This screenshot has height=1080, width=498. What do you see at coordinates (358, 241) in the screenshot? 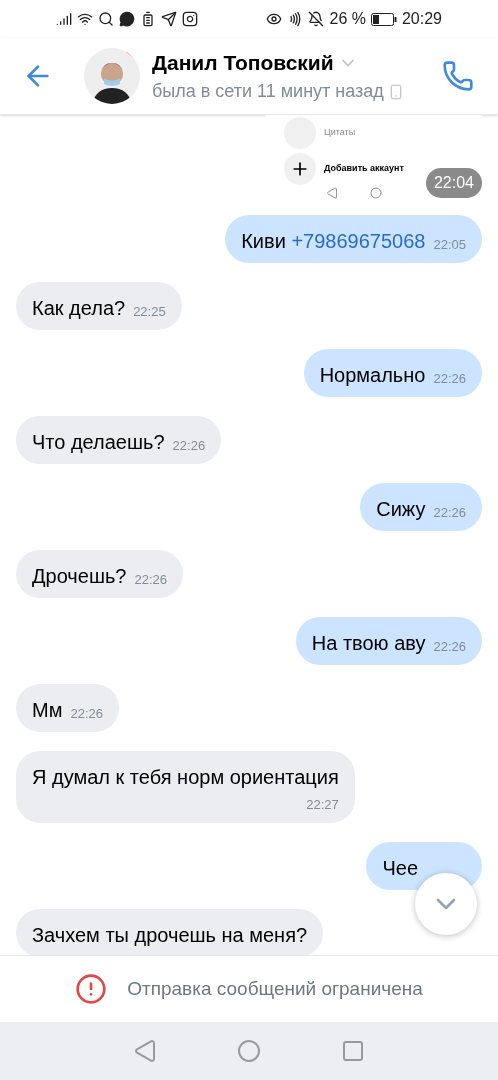
I see `phone-link: +79869675068` at bounding box center [358, 241].